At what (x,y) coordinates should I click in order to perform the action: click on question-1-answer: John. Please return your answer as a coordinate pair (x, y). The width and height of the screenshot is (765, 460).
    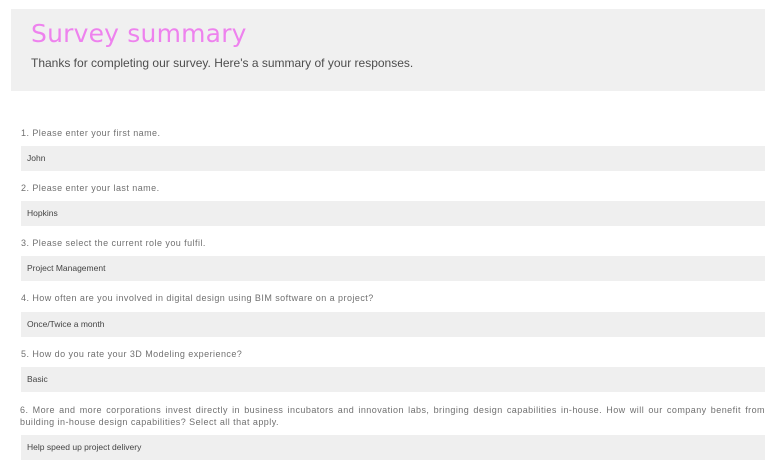
    Looking at the image, I should click on (393, 158).